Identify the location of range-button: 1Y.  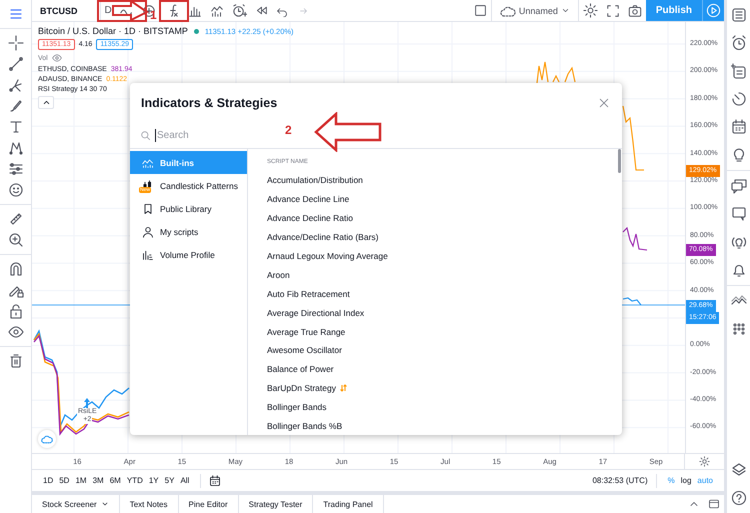
(154, 480).